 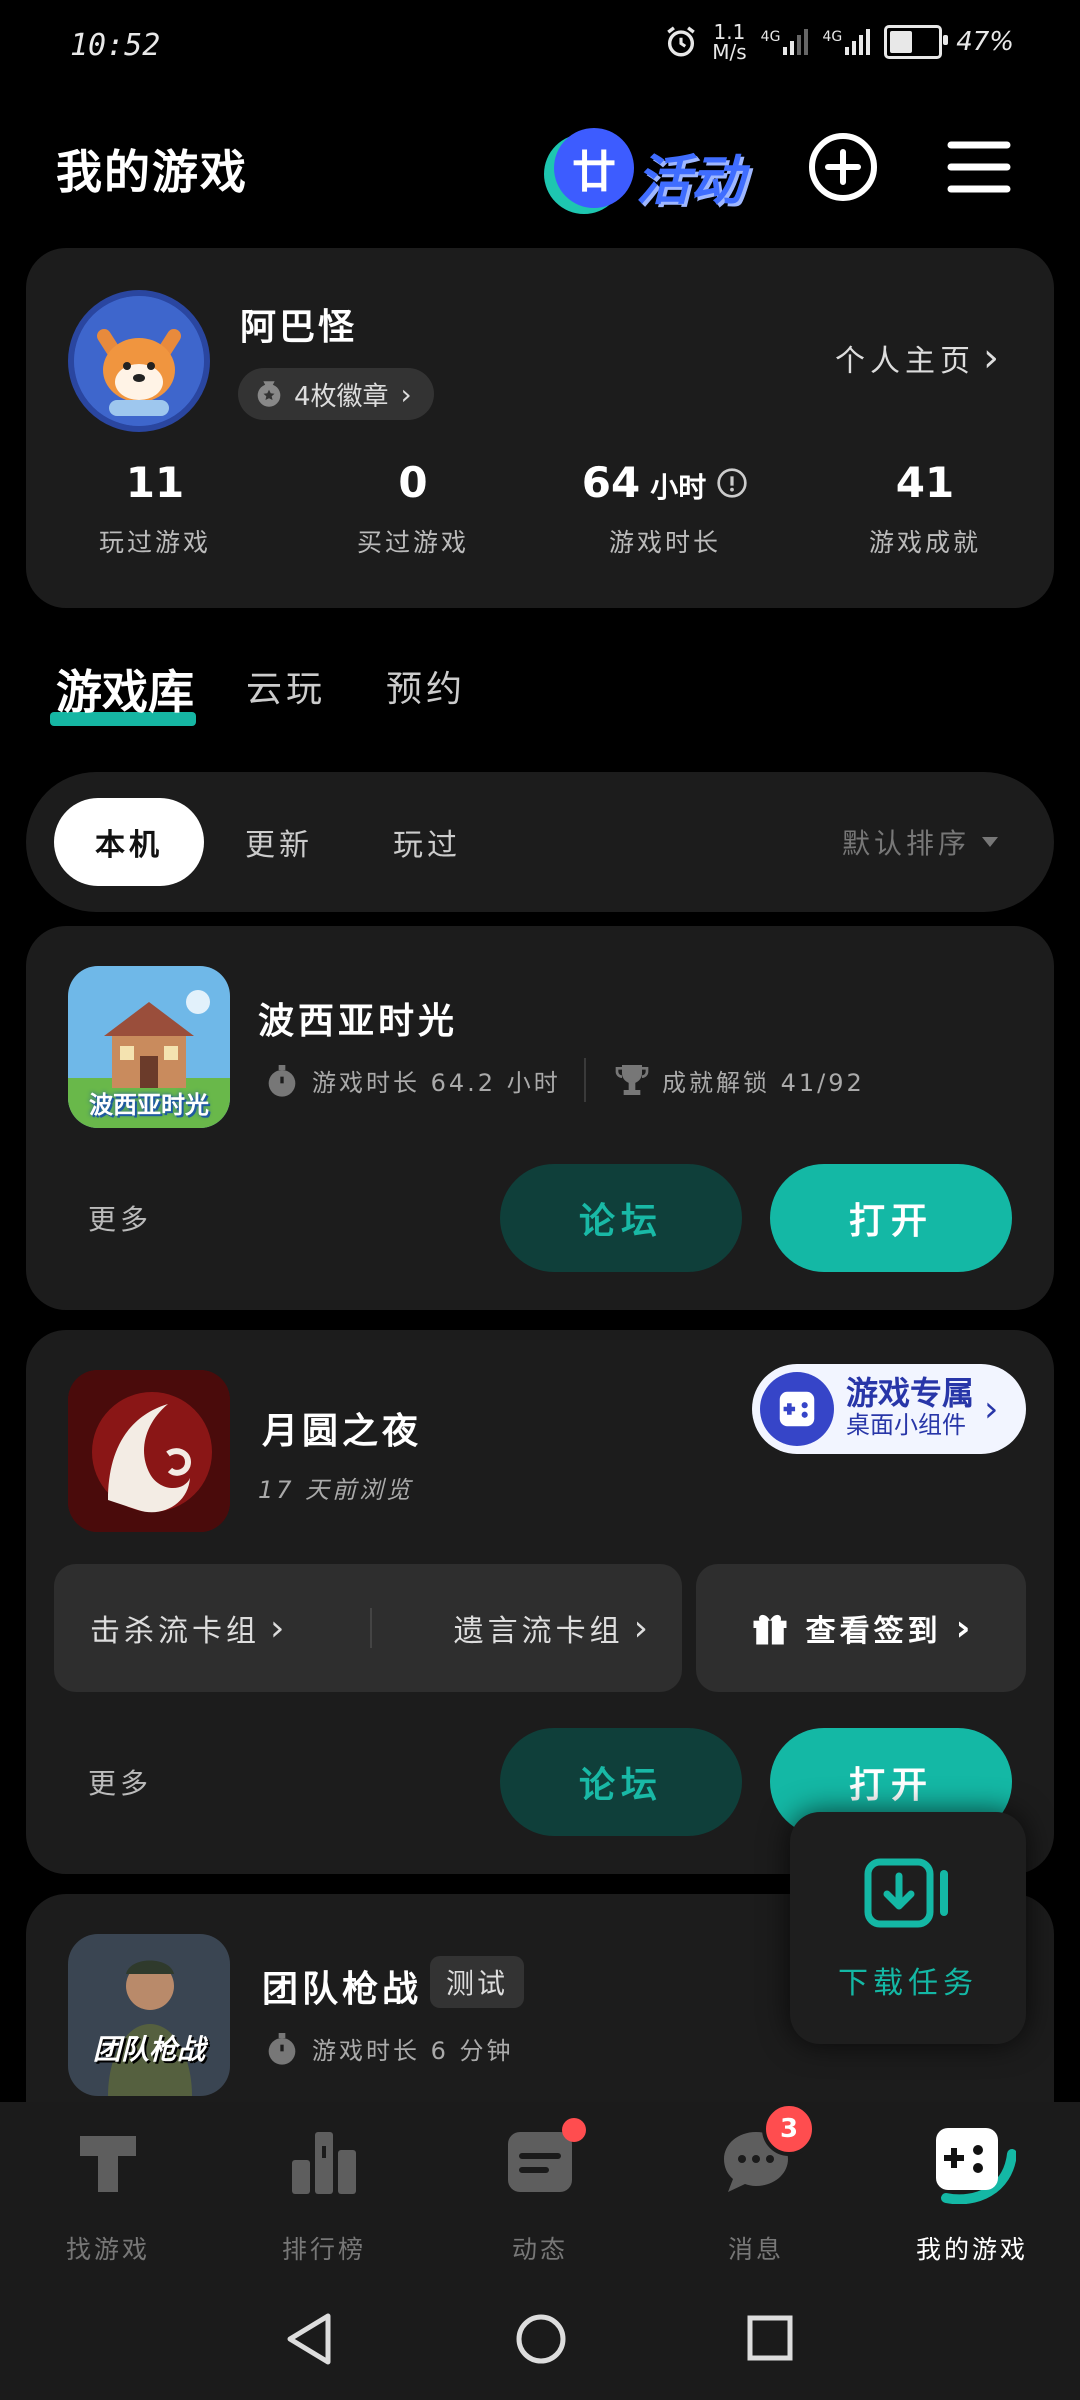 I want to click on battery-icon, so click(x=916, y=42).